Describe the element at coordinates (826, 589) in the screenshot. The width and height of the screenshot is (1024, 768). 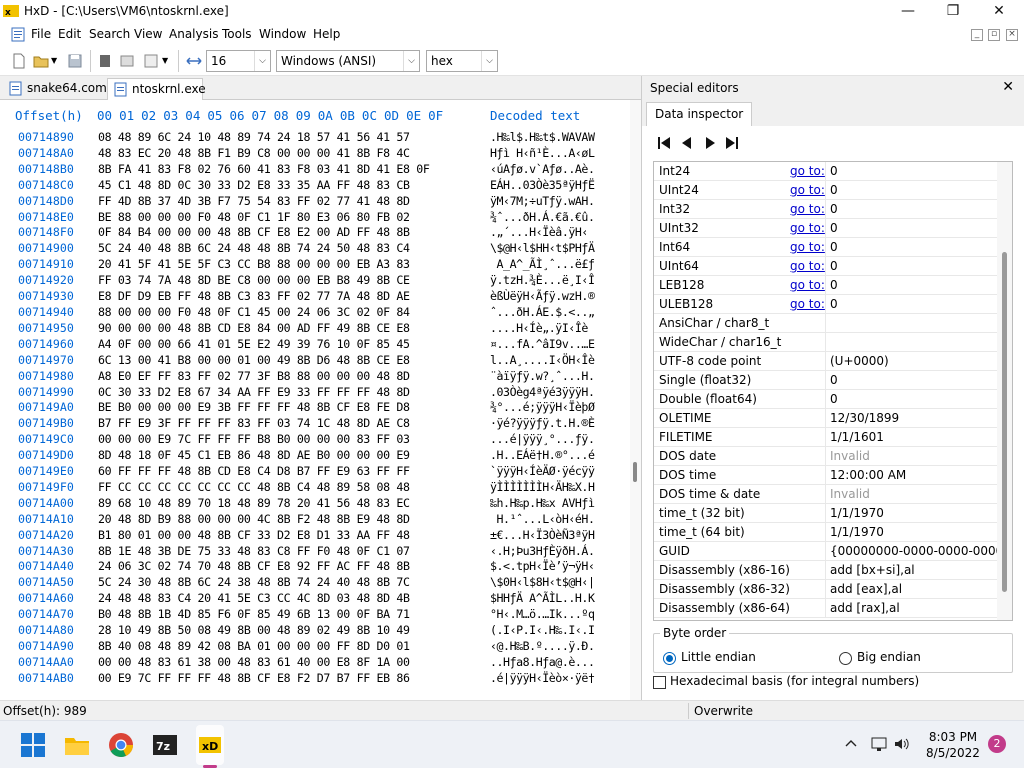
I see `inspector-row: Disassembly (x86-32) add [eax],al` at that location.